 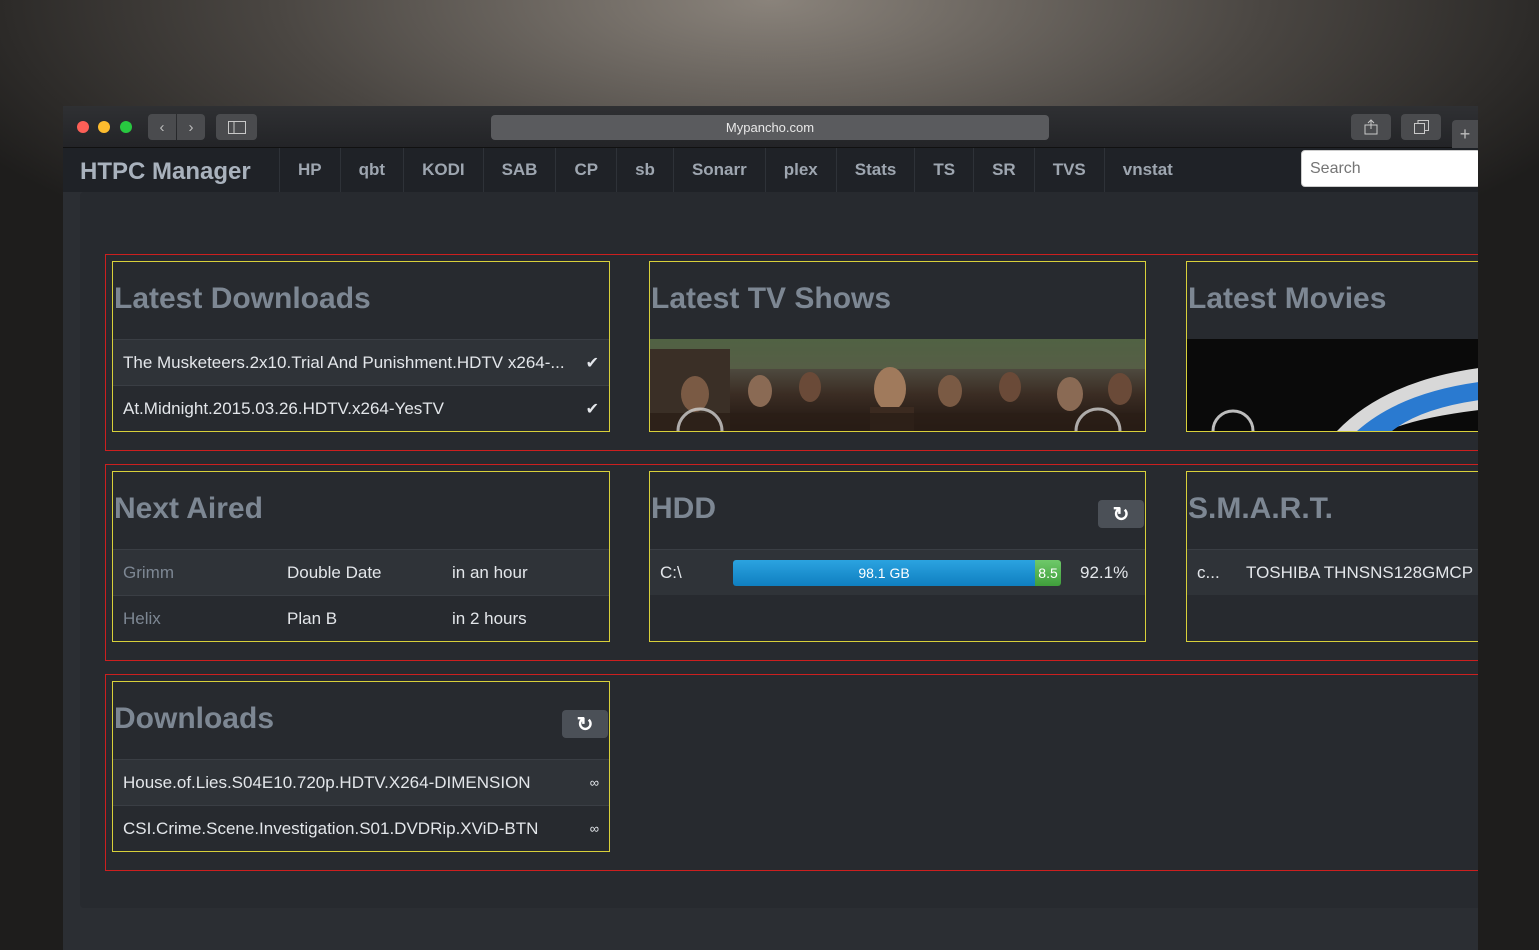 I want to click on panel-title: Next Aired, so click(x=188, y=508).